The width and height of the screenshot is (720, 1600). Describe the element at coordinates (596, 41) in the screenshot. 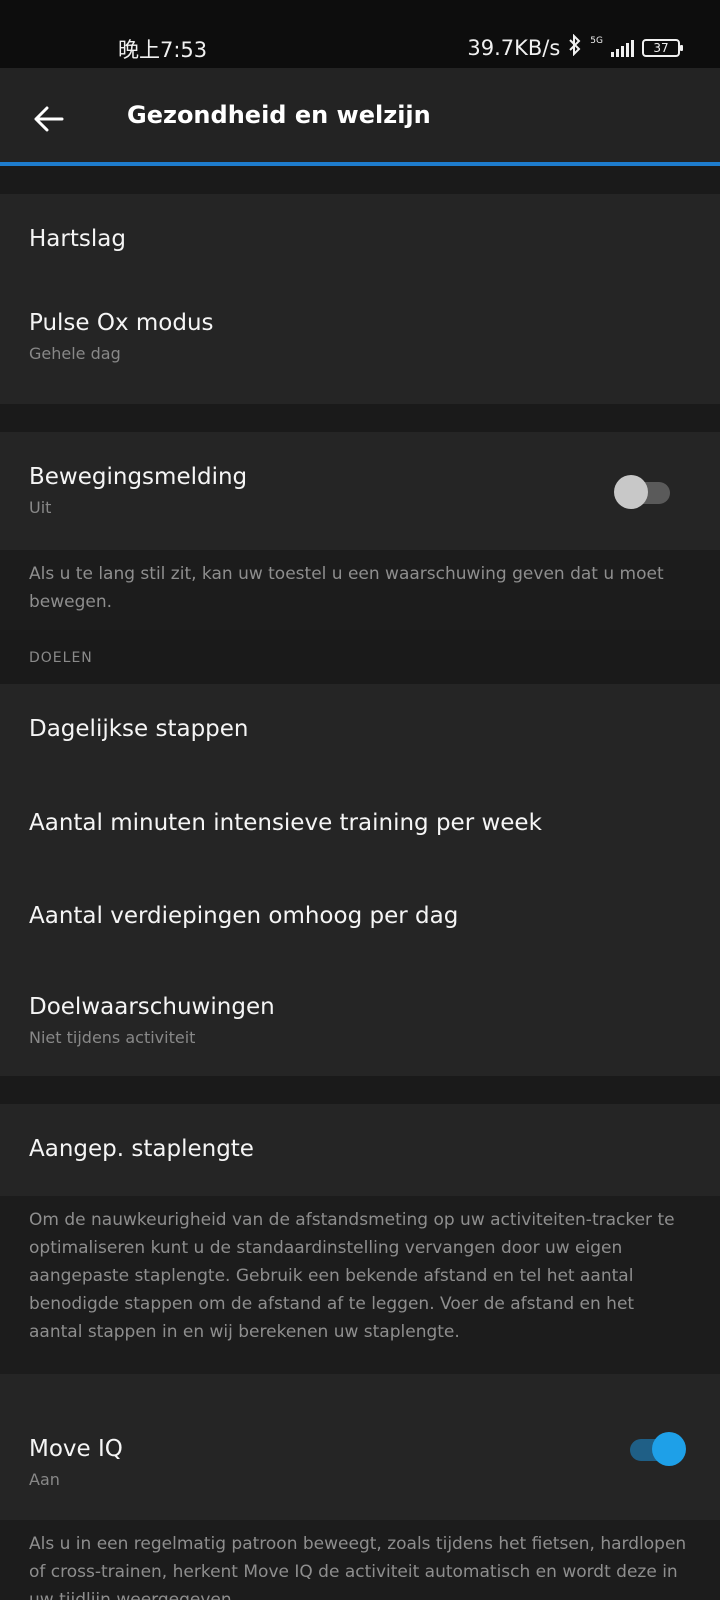

I see `network-type: 5G` at that location.